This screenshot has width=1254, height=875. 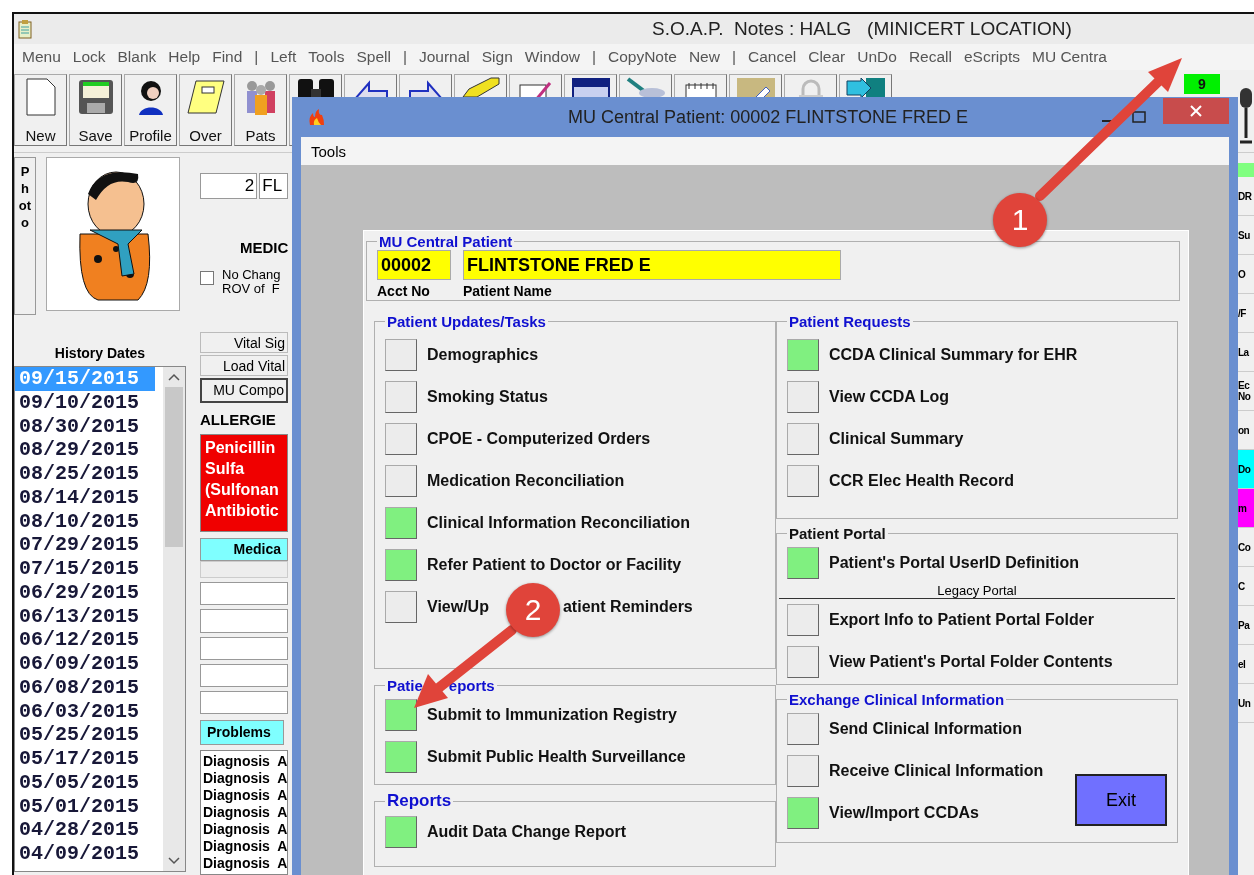 What do you see at coordinates (25, 236) in the screenshot?
I see `photo-button: Photo` at bounding box center [25, 236].